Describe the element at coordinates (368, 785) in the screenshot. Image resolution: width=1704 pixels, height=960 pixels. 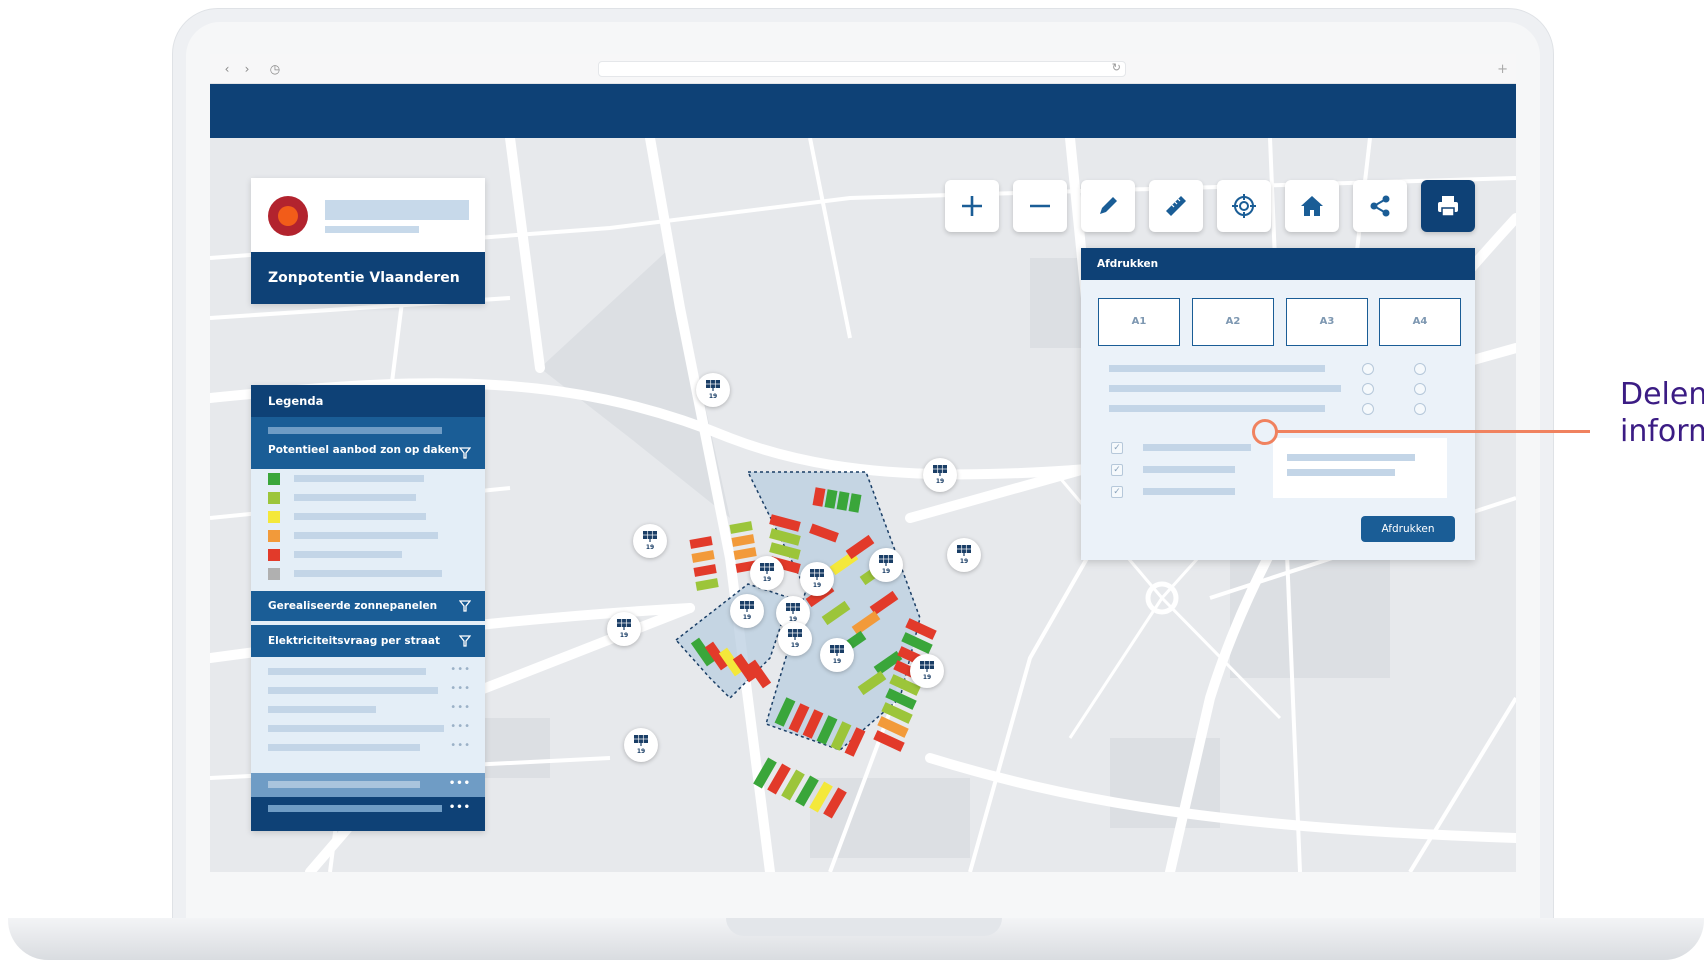
I see `legend-row-selected: •••` at that location.